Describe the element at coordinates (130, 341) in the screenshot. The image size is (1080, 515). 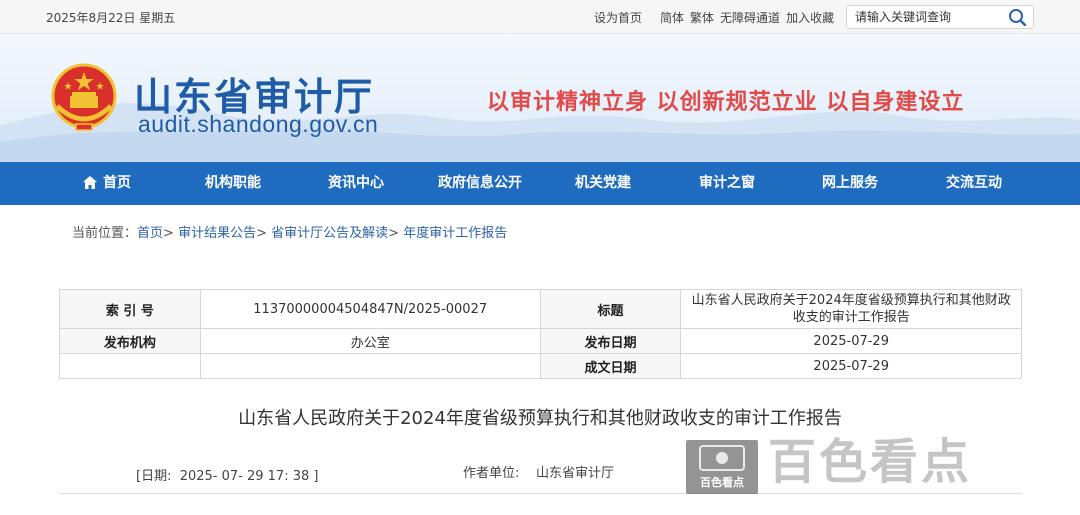
I see `publisher-label: 发布机构` at that location.